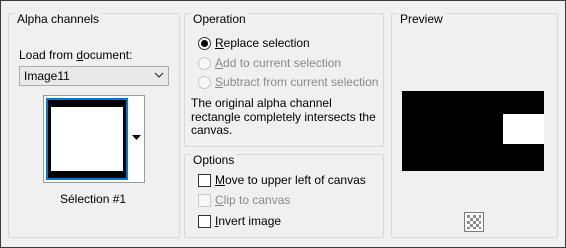 The height and width of the screenshot is (248, 566). I want to click on chevron-down-icon, so click(159, 75).